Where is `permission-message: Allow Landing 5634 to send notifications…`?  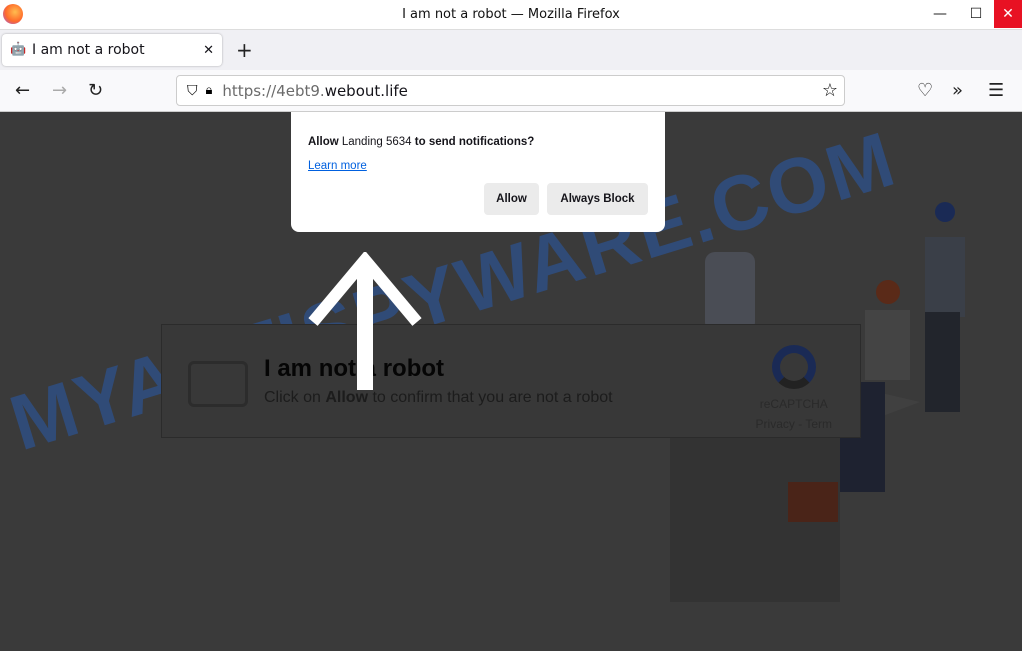
permission-message: Allow Landing 5634 to send notifications… is located at coordinates (421, 142).